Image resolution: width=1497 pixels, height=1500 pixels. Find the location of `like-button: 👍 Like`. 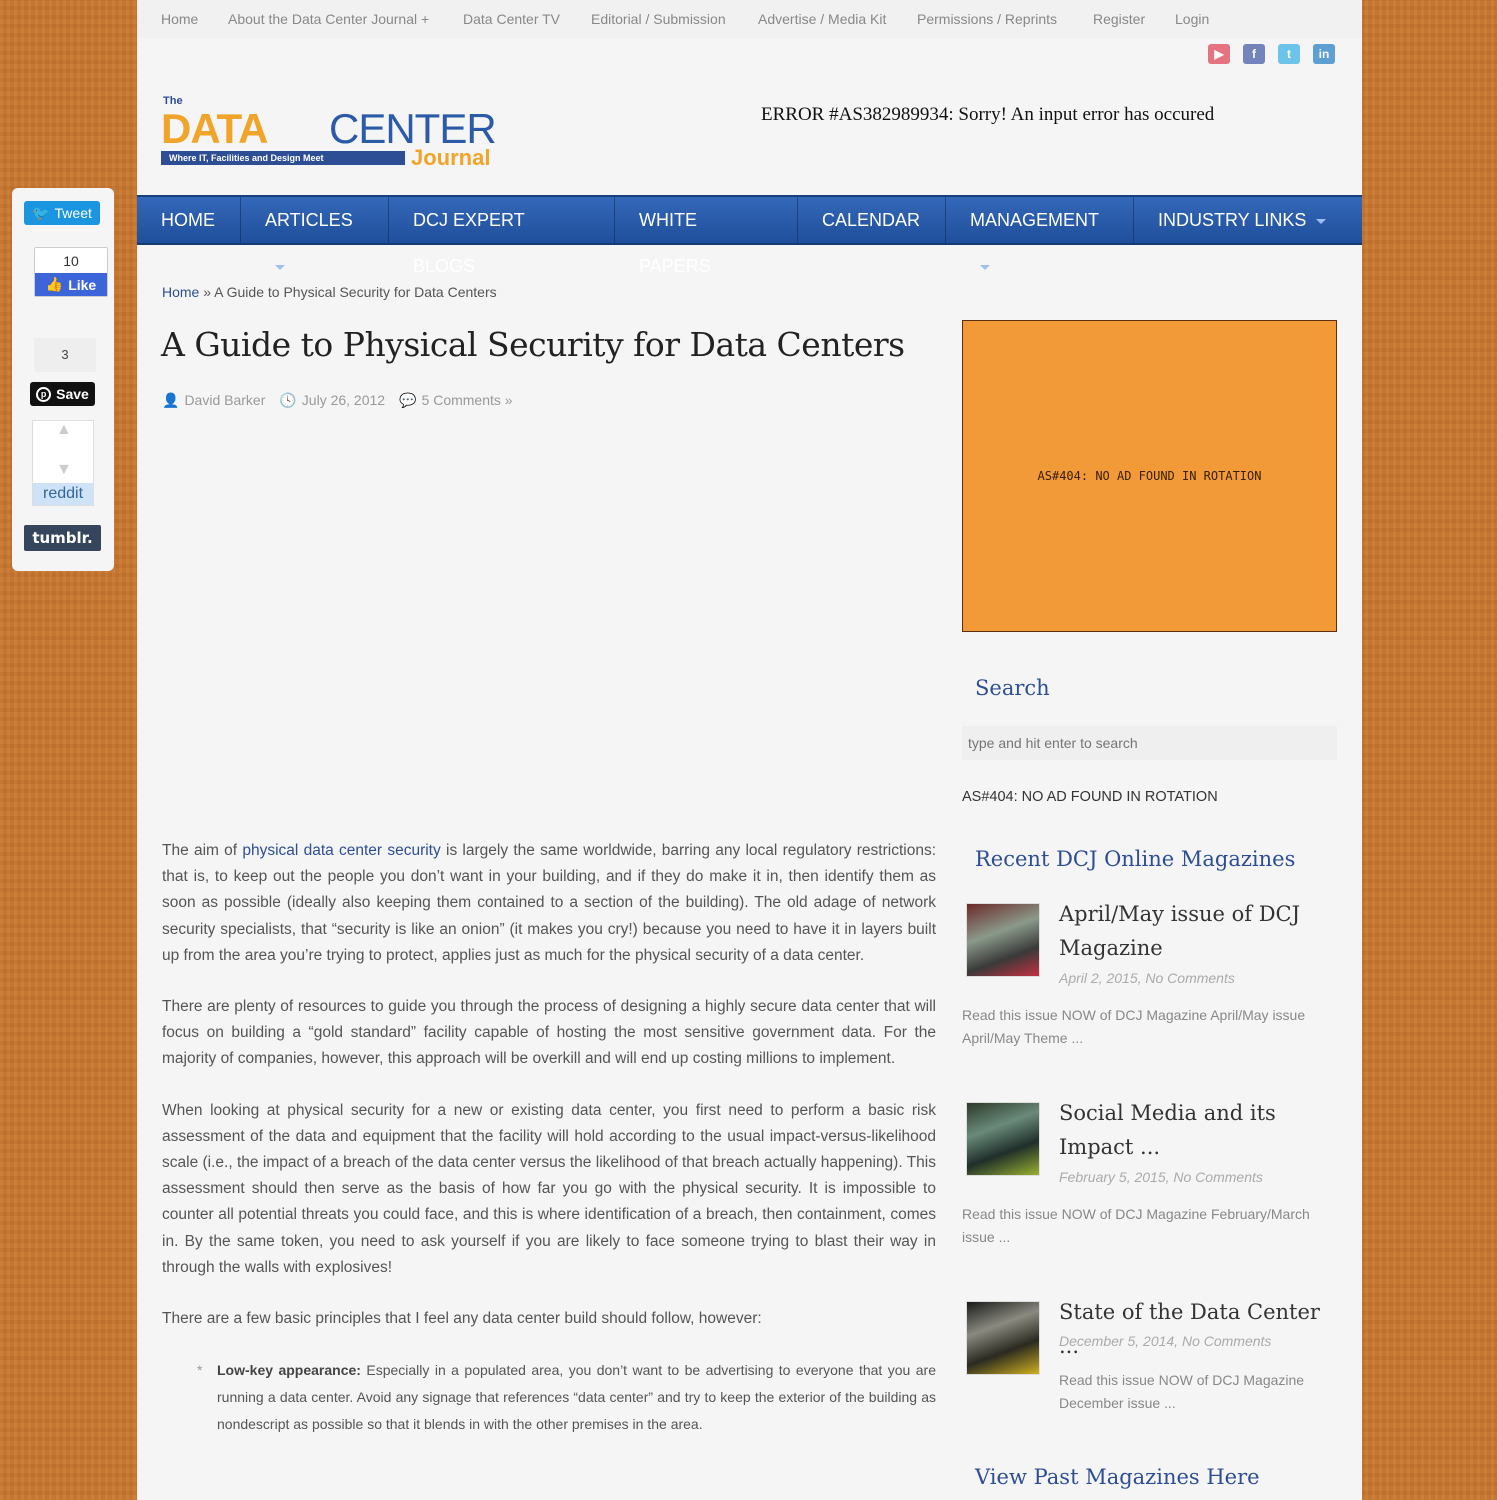

like-button: 👍 Like is located at coordinates (71, 284).